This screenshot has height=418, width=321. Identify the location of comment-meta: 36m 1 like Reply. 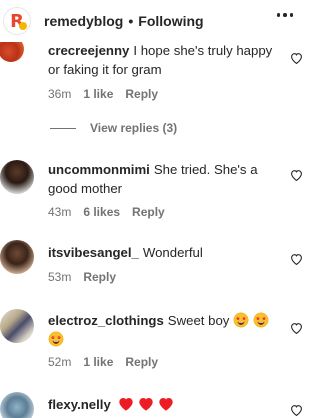
(103, 94).